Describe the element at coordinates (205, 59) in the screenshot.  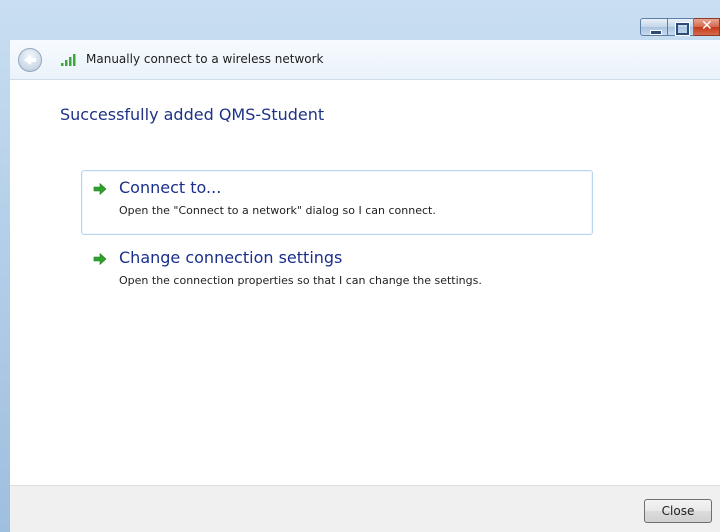
I see `window-title: Manually connect to a wireless network` at that location.